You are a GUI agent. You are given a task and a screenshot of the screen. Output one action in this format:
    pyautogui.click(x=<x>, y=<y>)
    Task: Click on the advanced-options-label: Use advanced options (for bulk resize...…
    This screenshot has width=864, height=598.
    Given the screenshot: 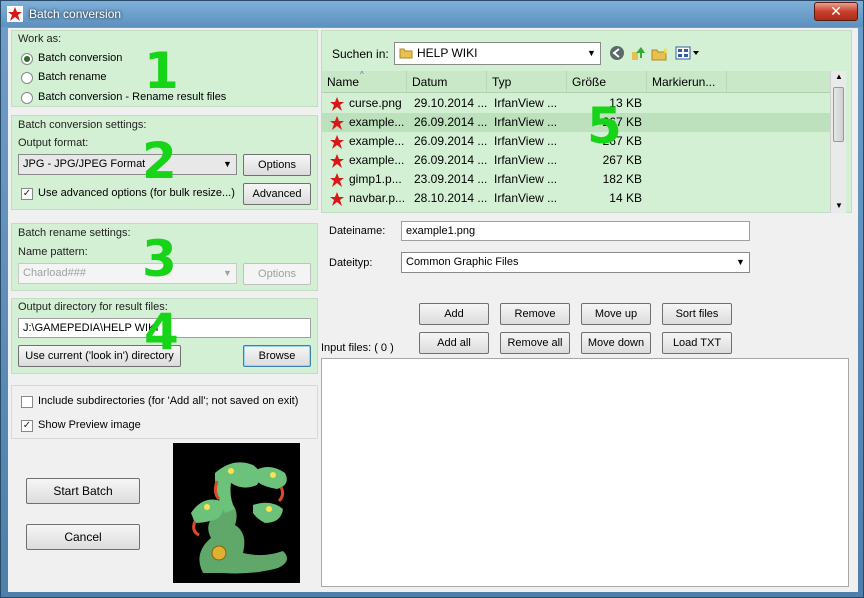 What is the action you would take?
    pyautogui.click(x=136, y=193)
    